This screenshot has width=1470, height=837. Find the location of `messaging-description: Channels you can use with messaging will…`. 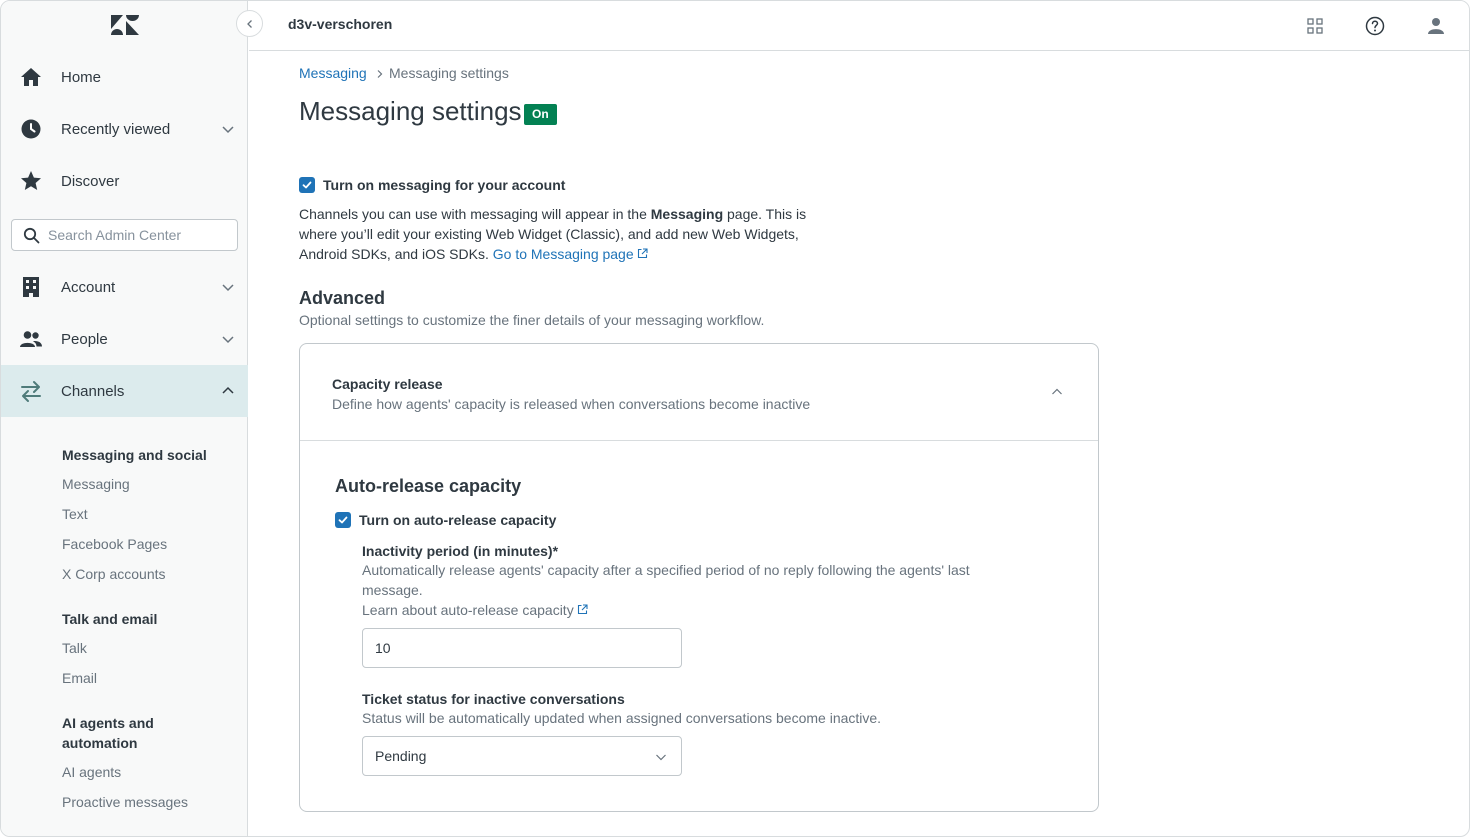

messaging-description: Channels you can use with messaging will… is located at coordinates (569, 234).